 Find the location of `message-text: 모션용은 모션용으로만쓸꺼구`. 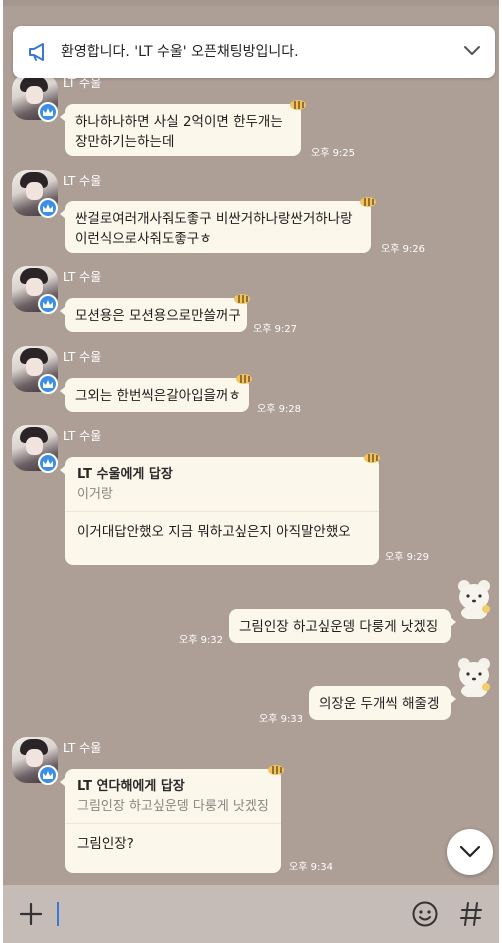

message-text: 모션용은 모션용으로만쓸꺼구 is located at coordinates (158, 316).